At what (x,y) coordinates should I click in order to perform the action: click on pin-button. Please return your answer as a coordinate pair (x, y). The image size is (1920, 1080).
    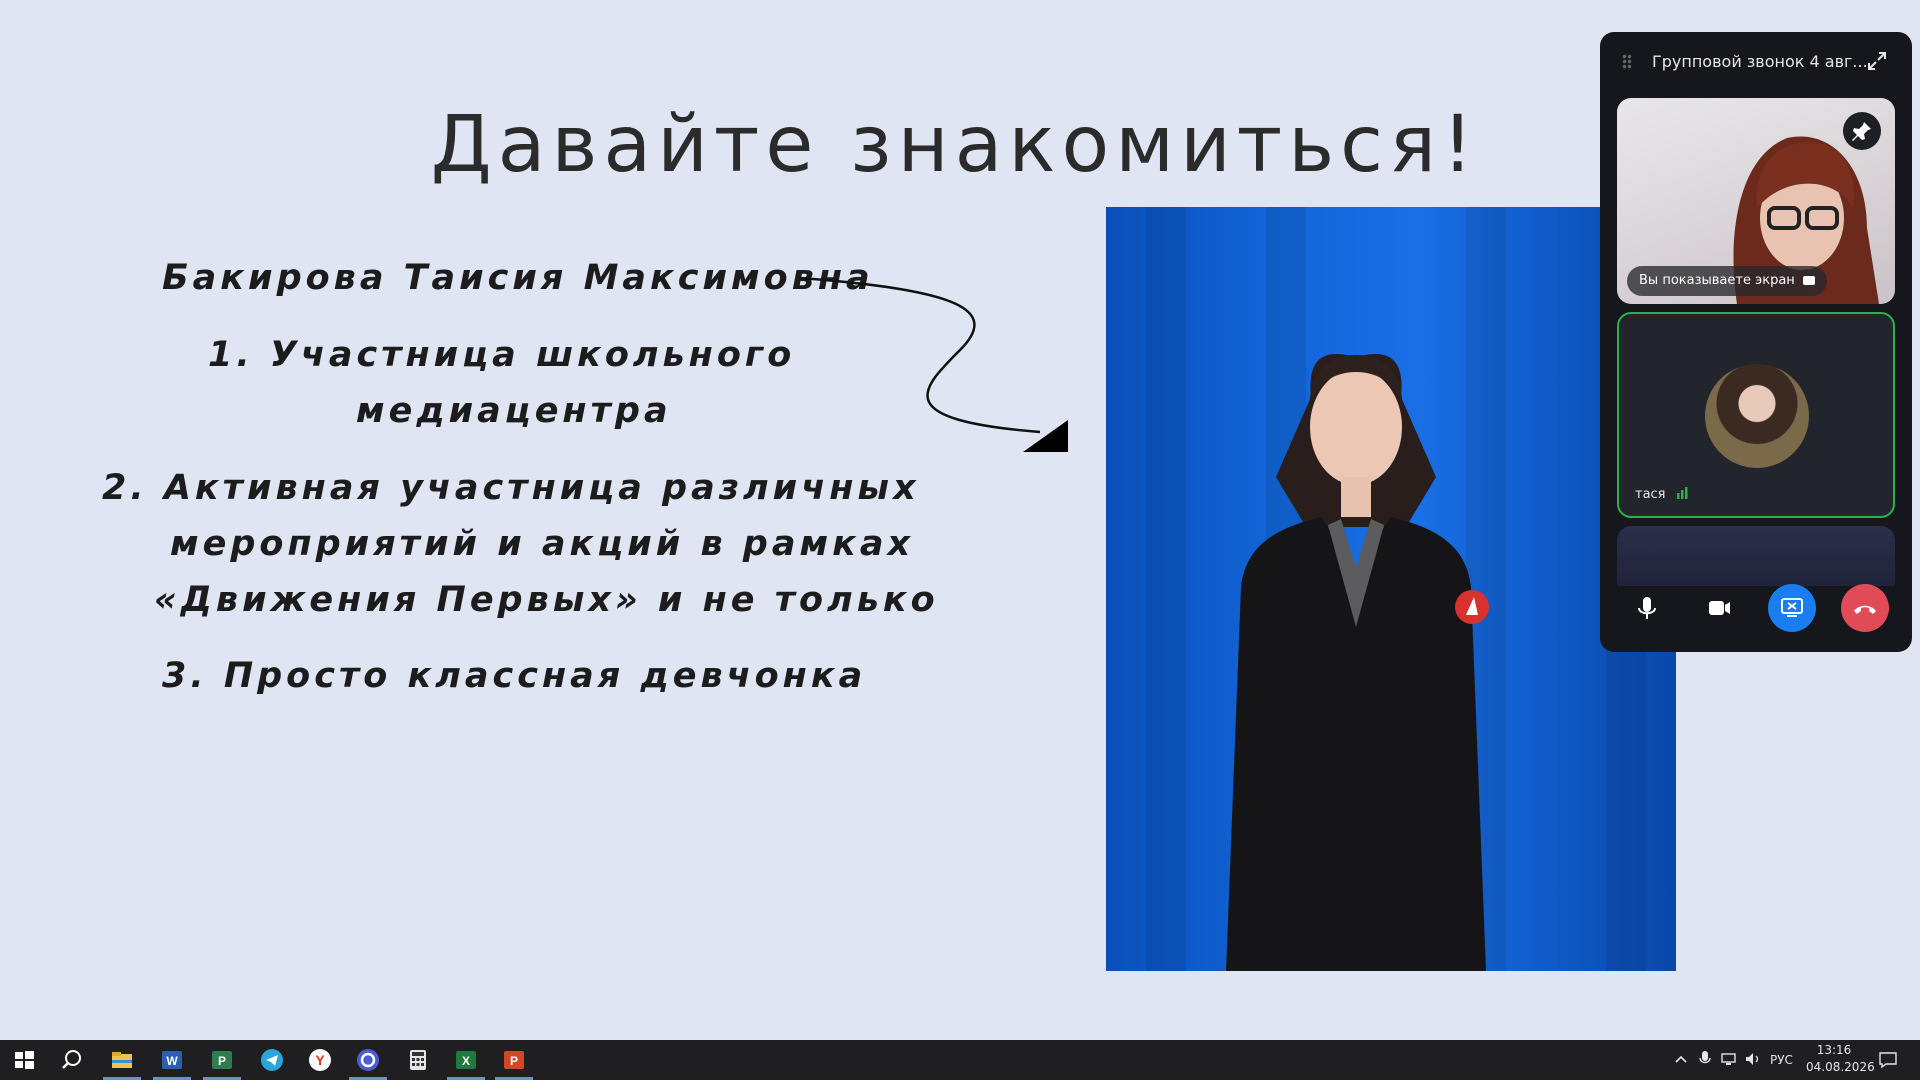
    Looking at the image, I should click on (1862, 131).